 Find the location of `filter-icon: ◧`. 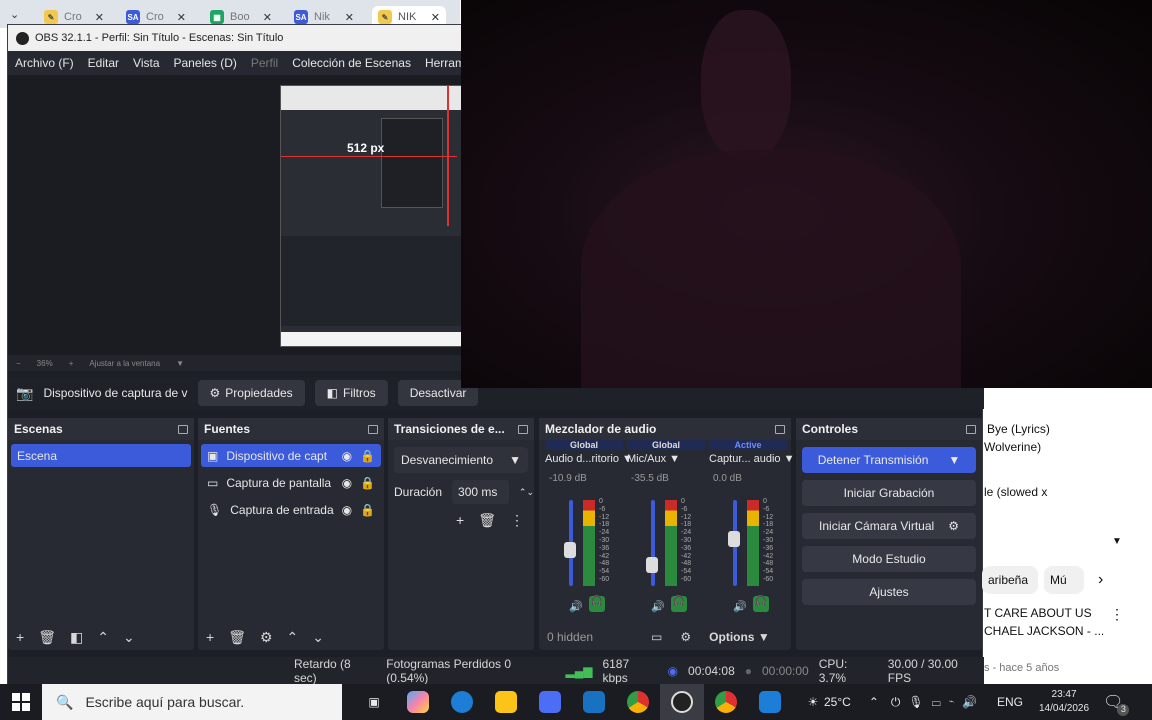

filter-icon: ◧ is located at coordinates (76, 637).